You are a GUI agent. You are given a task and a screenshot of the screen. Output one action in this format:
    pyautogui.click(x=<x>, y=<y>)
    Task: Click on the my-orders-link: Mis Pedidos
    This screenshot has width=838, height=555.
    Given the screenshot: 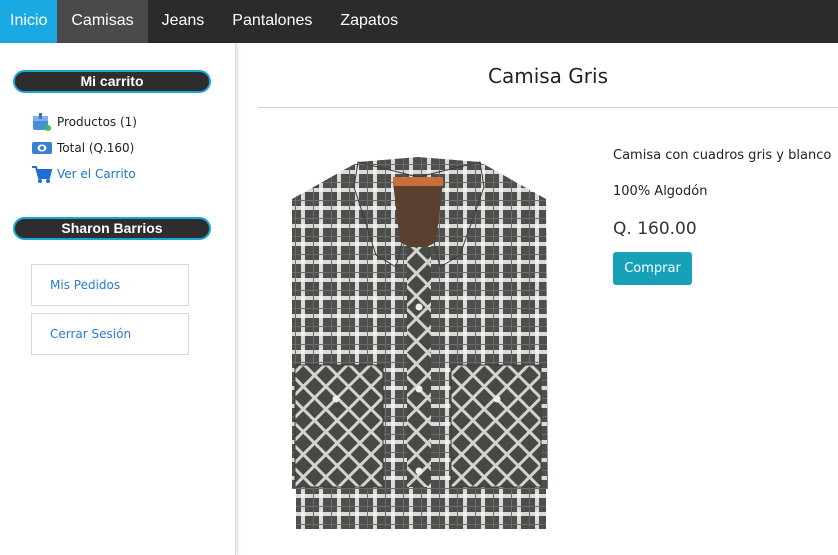 What is the action you would take?
    pyautogui.click(x=110, y=285)
    